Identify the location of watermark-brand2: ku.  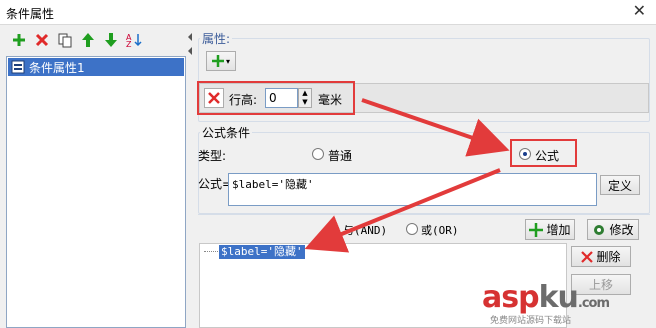
(558, 297).